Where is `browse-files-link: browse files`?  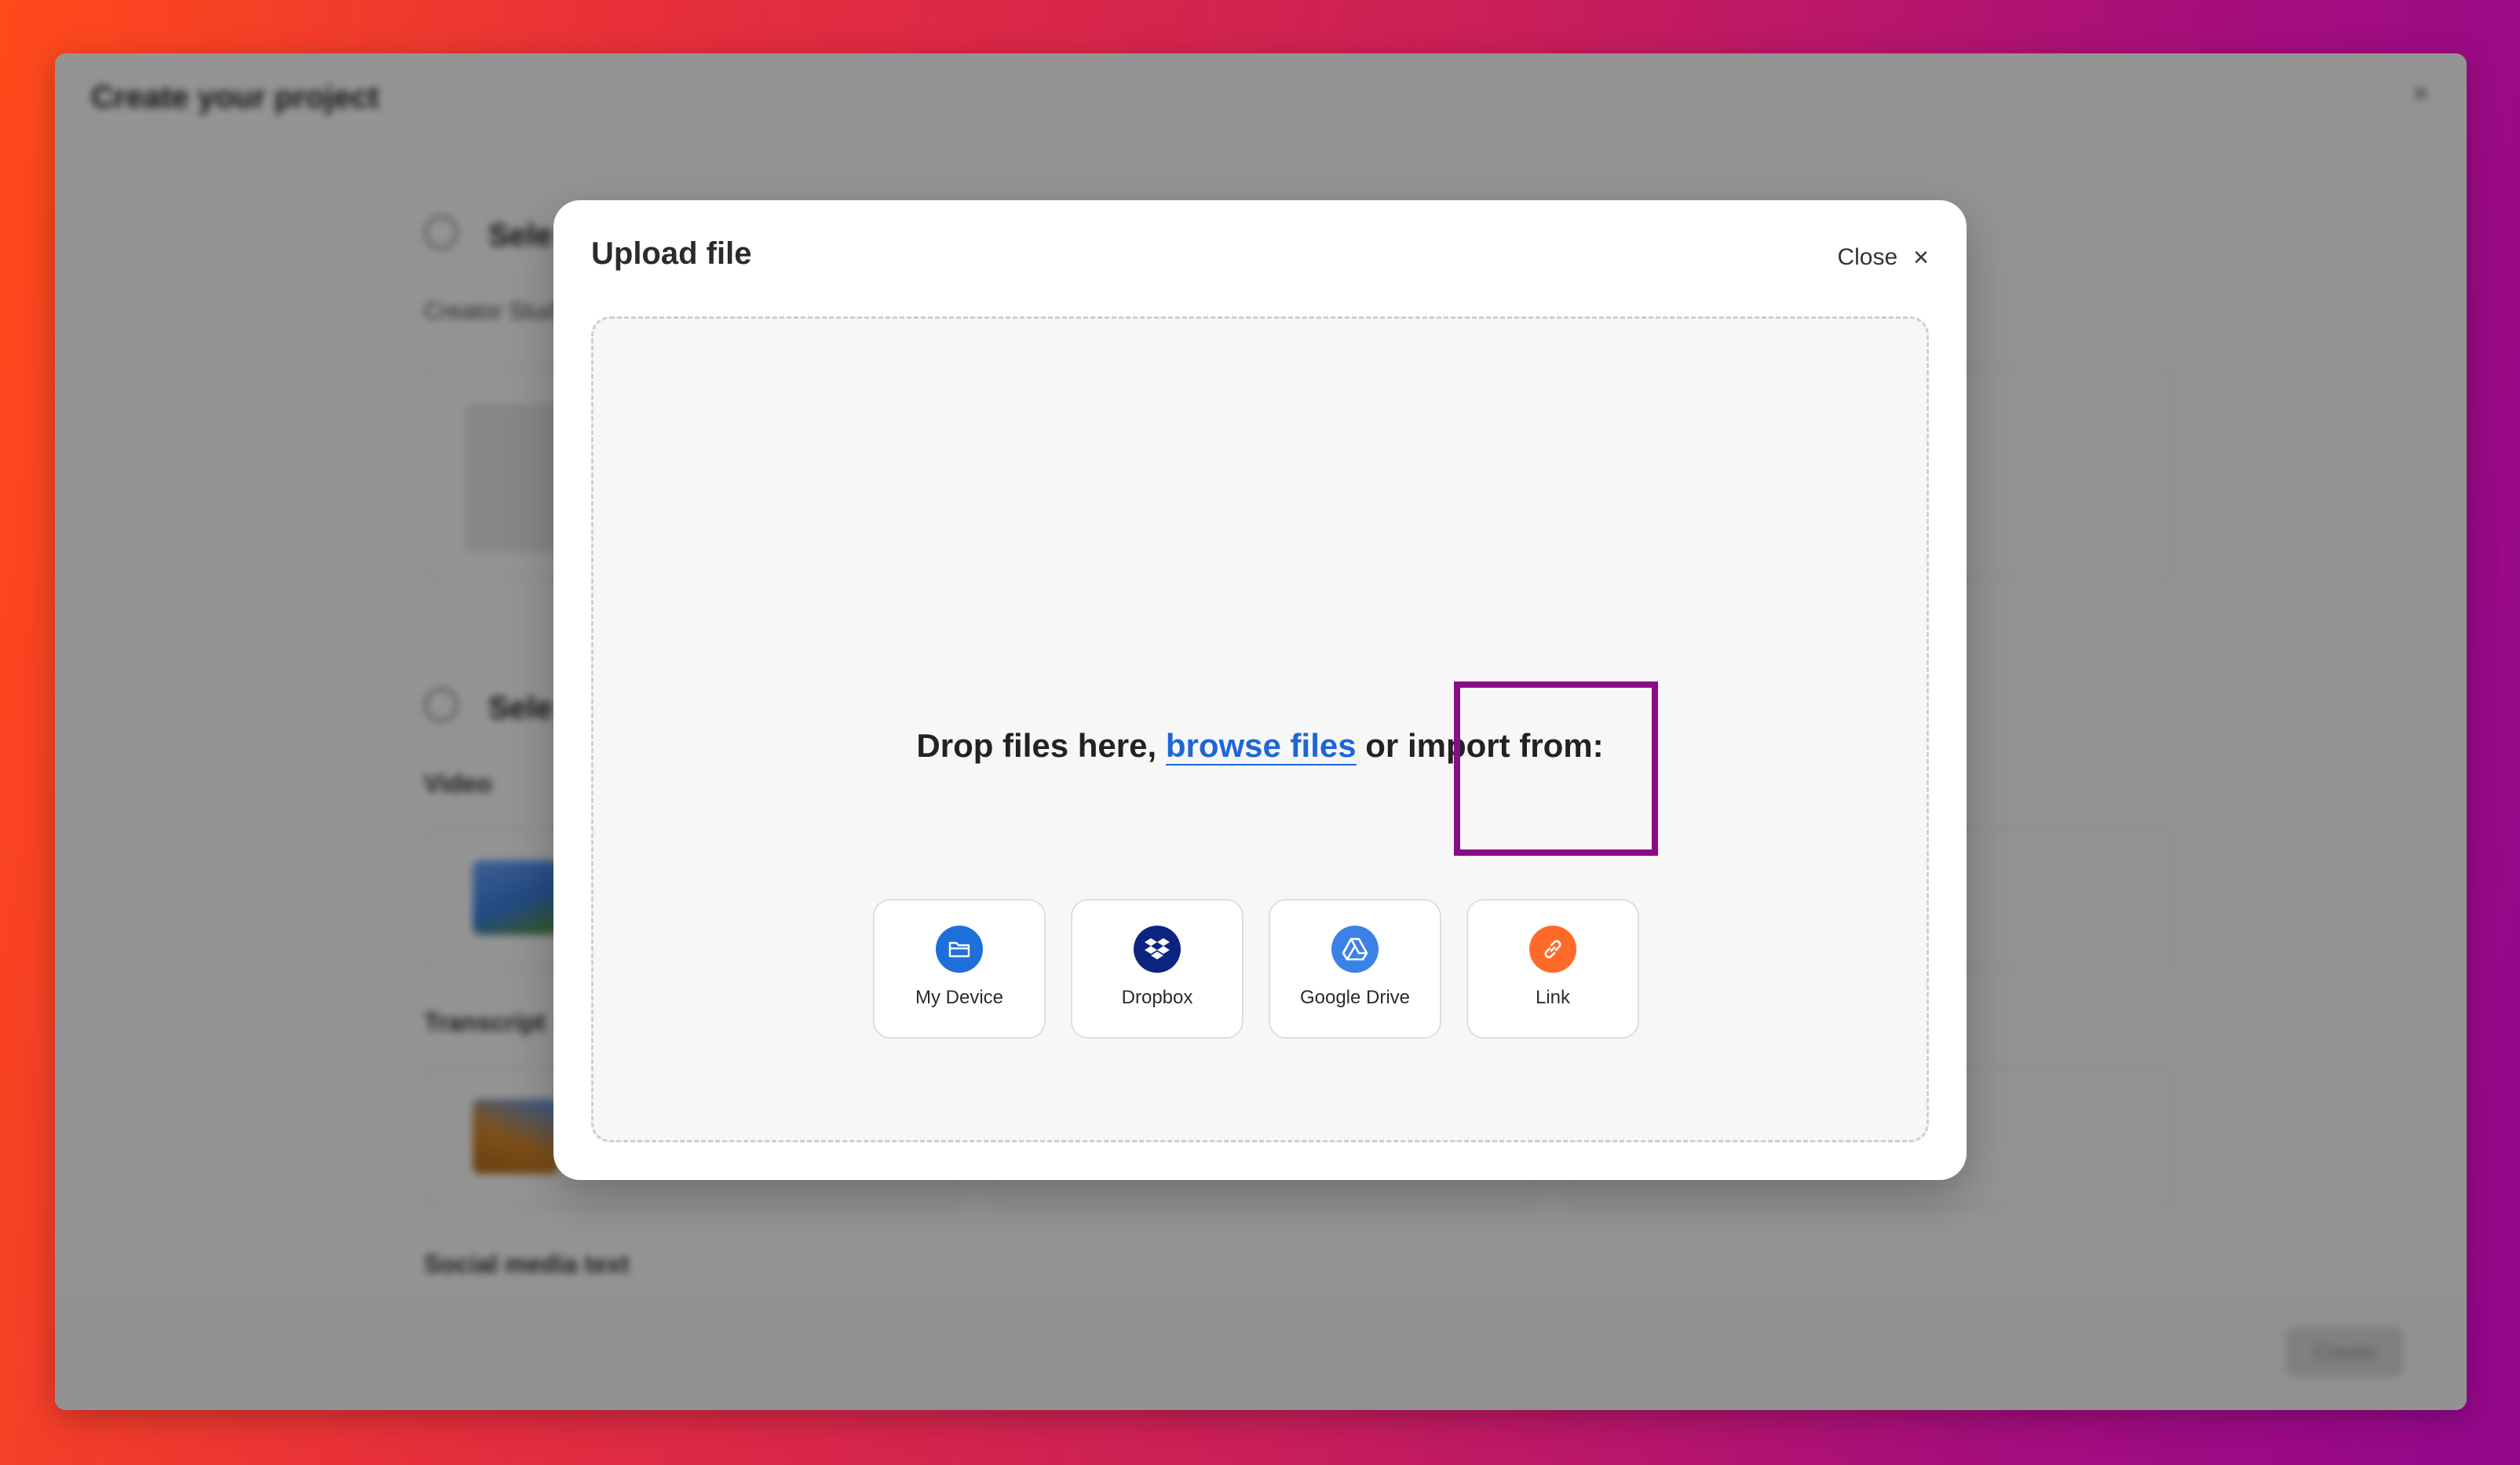 browse-files-link: browse files is located at coordinates (1261, 746).